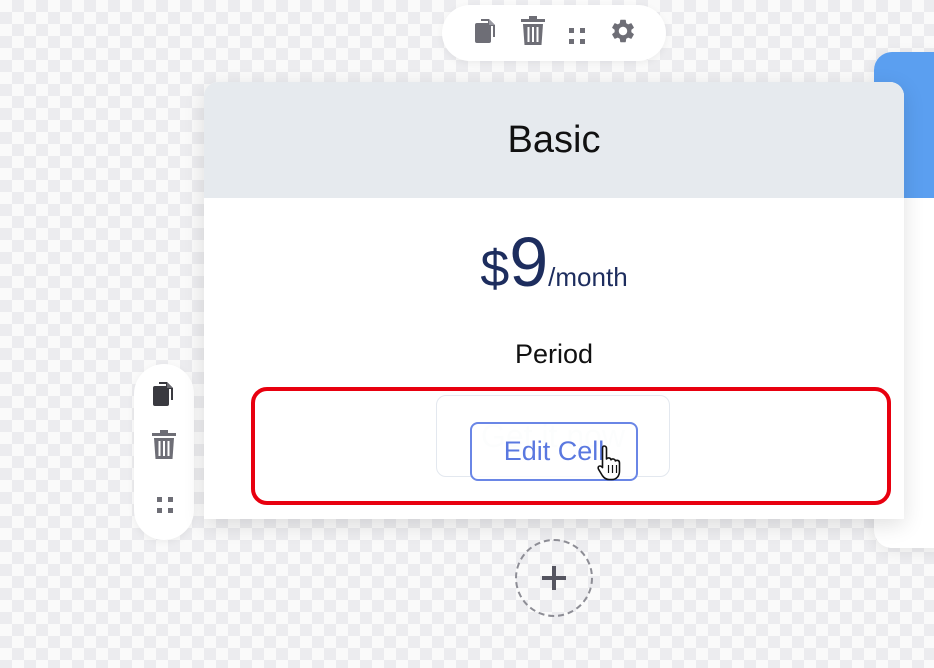  Describe the element at coordinates (554, 354) in the screenshot. I see `period-label: Period` at that location.